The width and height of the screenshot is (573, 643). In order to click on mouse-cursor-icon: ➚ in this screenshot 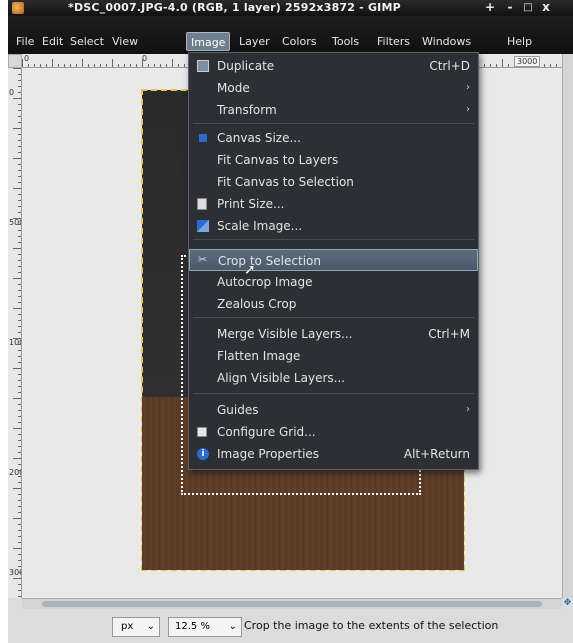, I will do `click(250, 270)`.